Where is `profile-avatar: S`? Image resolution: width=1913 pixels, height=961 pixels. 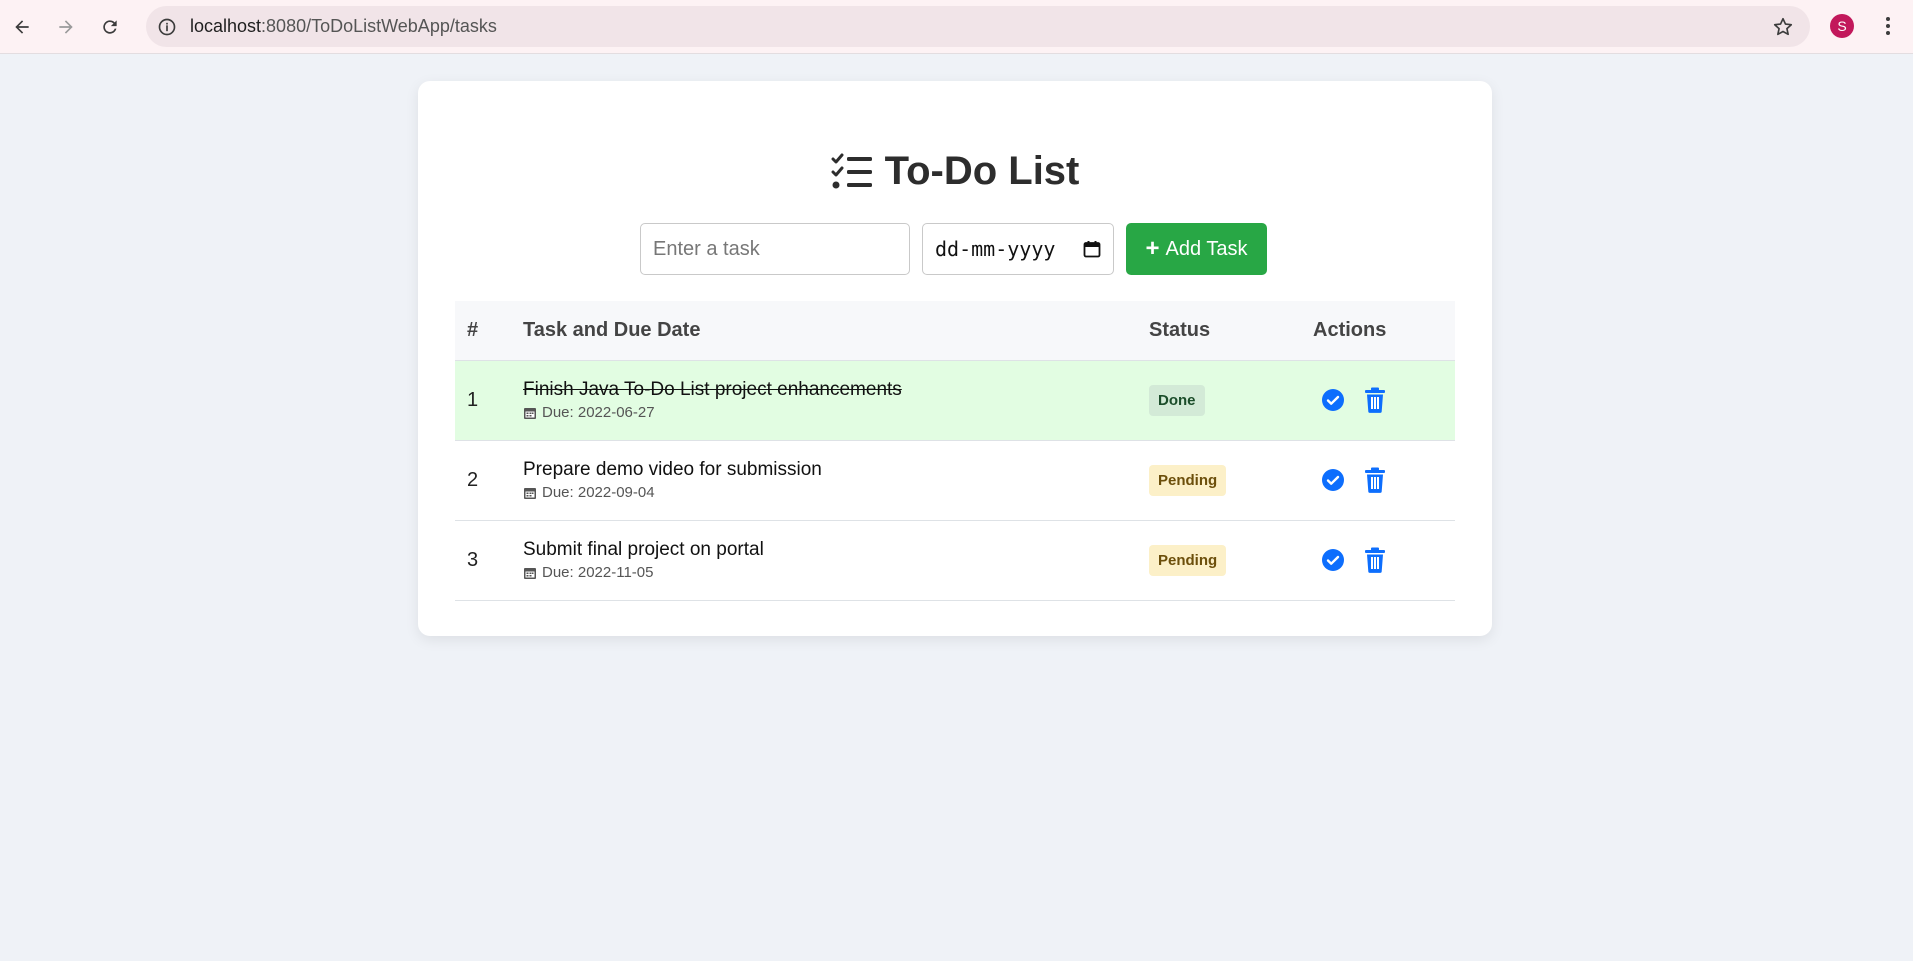 profile-avatar: S is located at coordinates (1842, 26).